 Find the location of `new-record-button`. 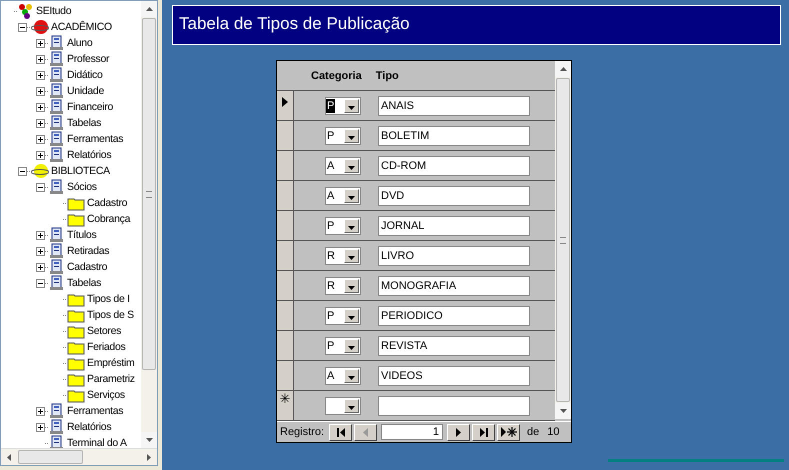

new-record-button is located at coordinates (508, 432).